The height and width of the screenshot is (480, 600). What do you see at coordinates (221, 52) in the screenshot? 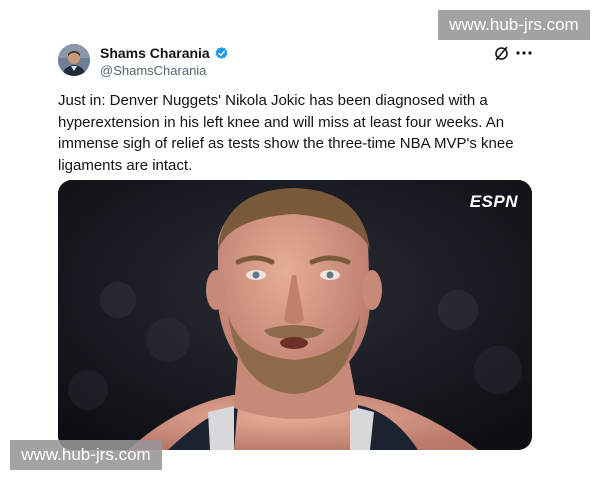
I see `verified-badge-icon` at bounding box center [221, 52].